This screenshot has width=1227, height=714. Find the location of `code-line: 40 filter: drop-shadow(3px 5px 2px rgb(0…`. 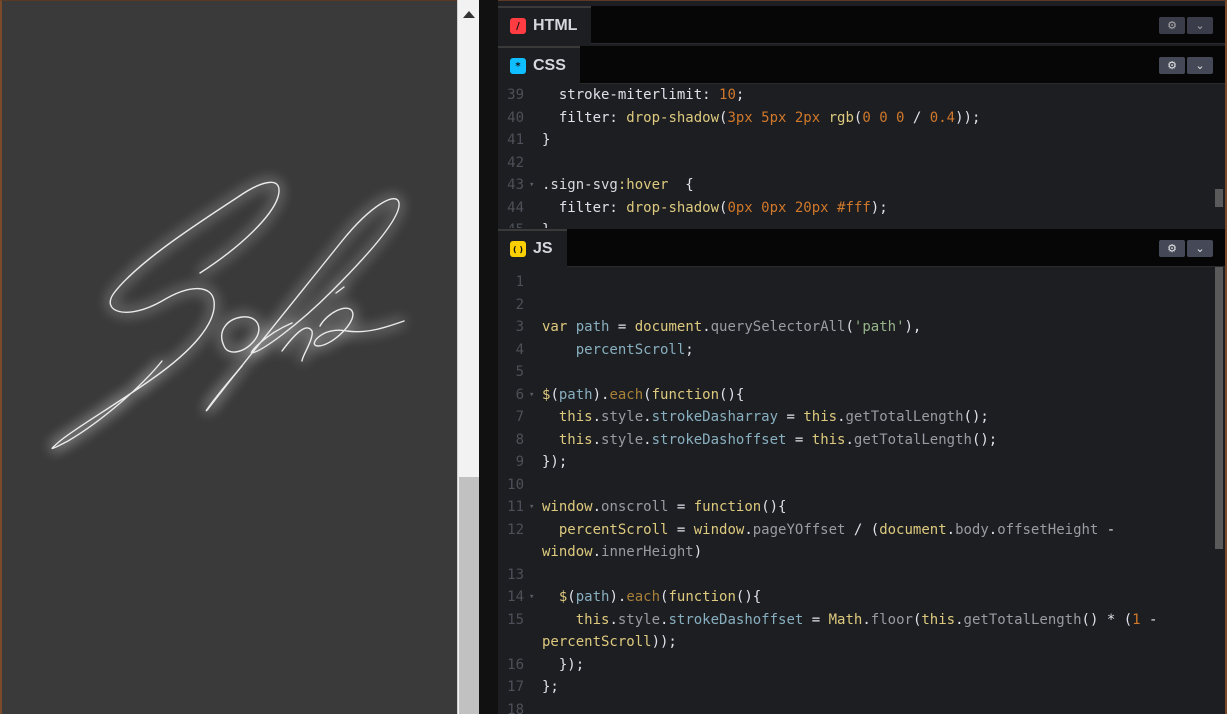

code-line: 40 filter: drop-shadow(3px 5px 2px rgb(0… is located at coordinates (856, 118).